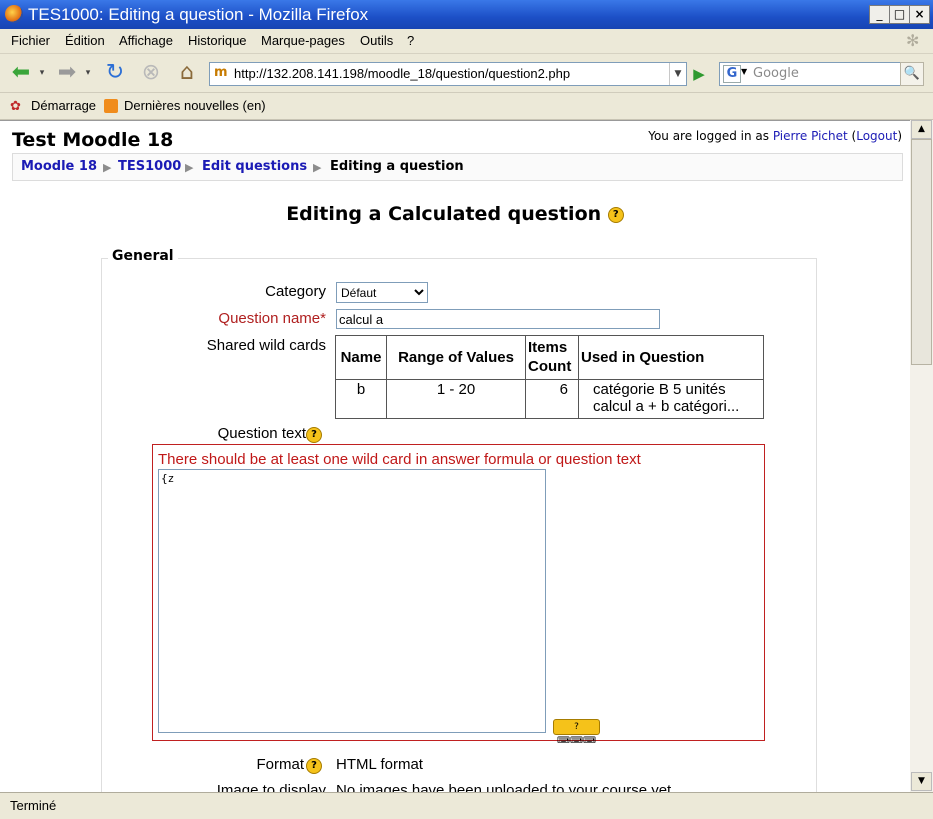 The height and width of the screenshot is (819, 933). Describe the element at coordinates (552, 357) in the screenshot. I see `table-header-items-count: Items Count` at that location.